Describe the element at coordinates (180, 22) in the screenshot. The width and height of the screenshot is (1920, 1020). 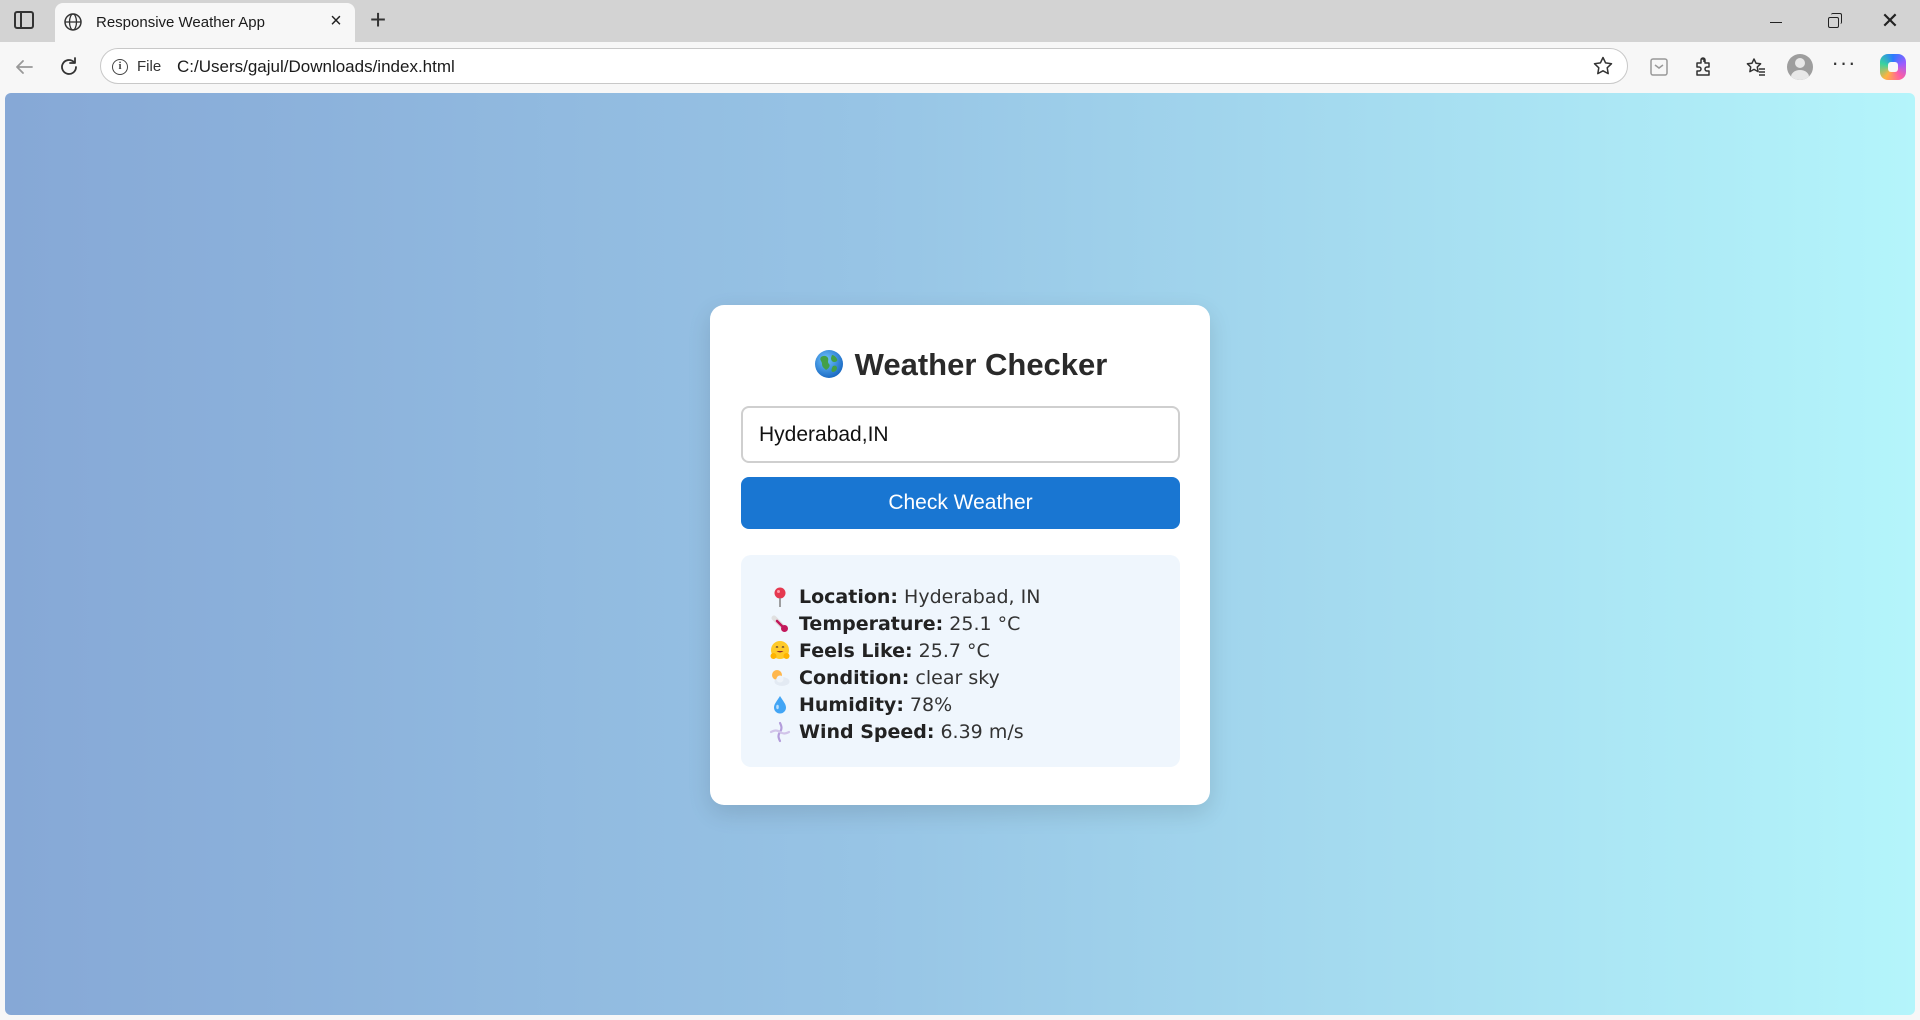
I see `tab-title: Responsive Weather App` at that location.